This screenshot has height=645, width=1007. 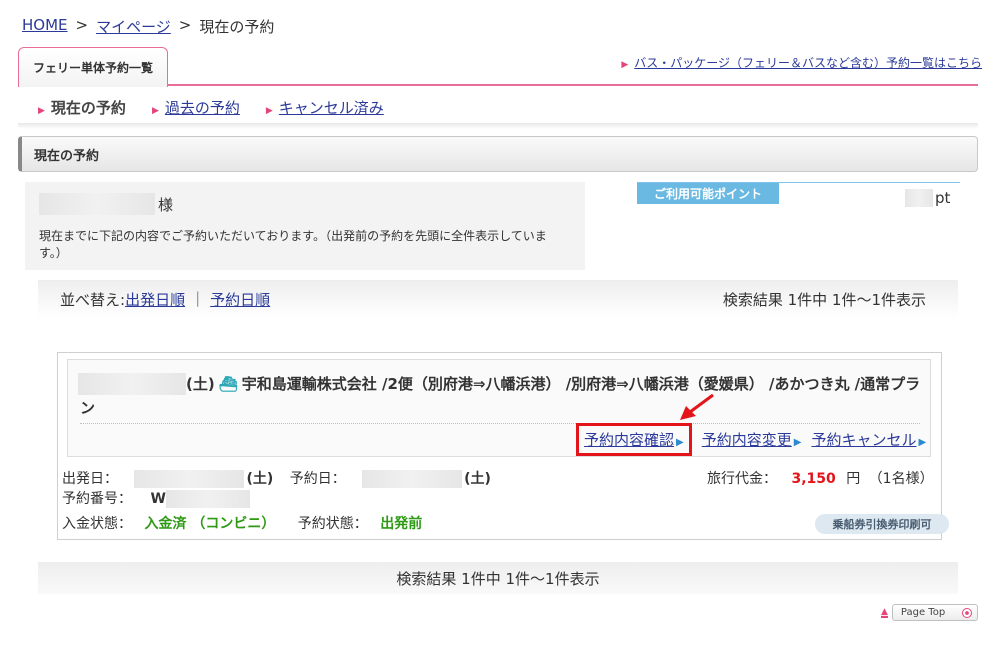 I want to click on fare-value: 3,150, so click(x=813, y=479).